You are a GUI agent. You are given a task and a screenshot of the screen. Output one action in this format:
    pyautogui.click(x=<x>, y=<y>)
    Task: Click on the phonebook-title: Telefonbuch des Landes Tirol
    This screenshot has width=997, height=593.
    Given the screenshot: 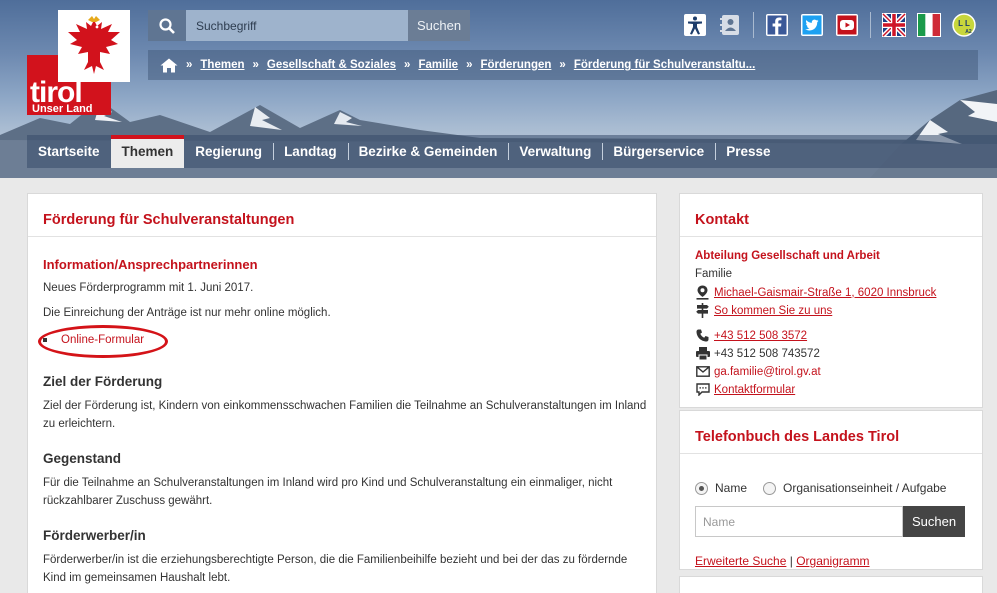 What is the action you would take?
    pyautogui.click(x=797, y=437)
    